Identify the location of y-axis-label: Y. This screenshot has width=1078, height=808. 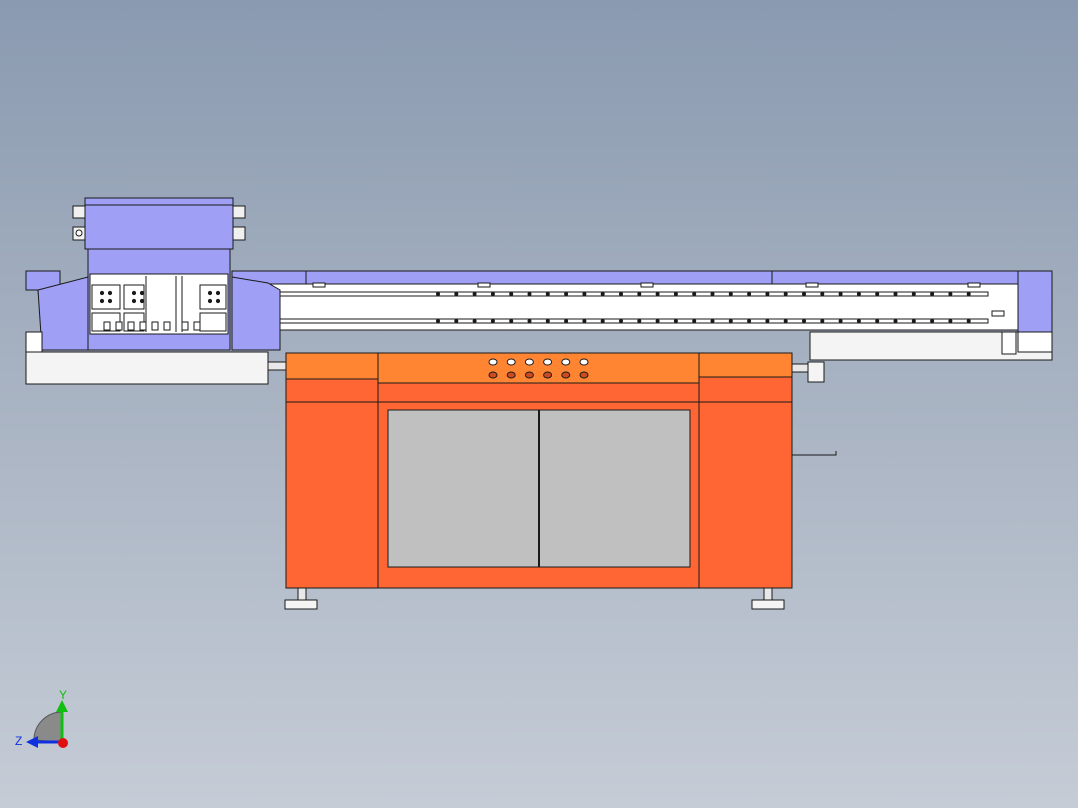
(63, 695).